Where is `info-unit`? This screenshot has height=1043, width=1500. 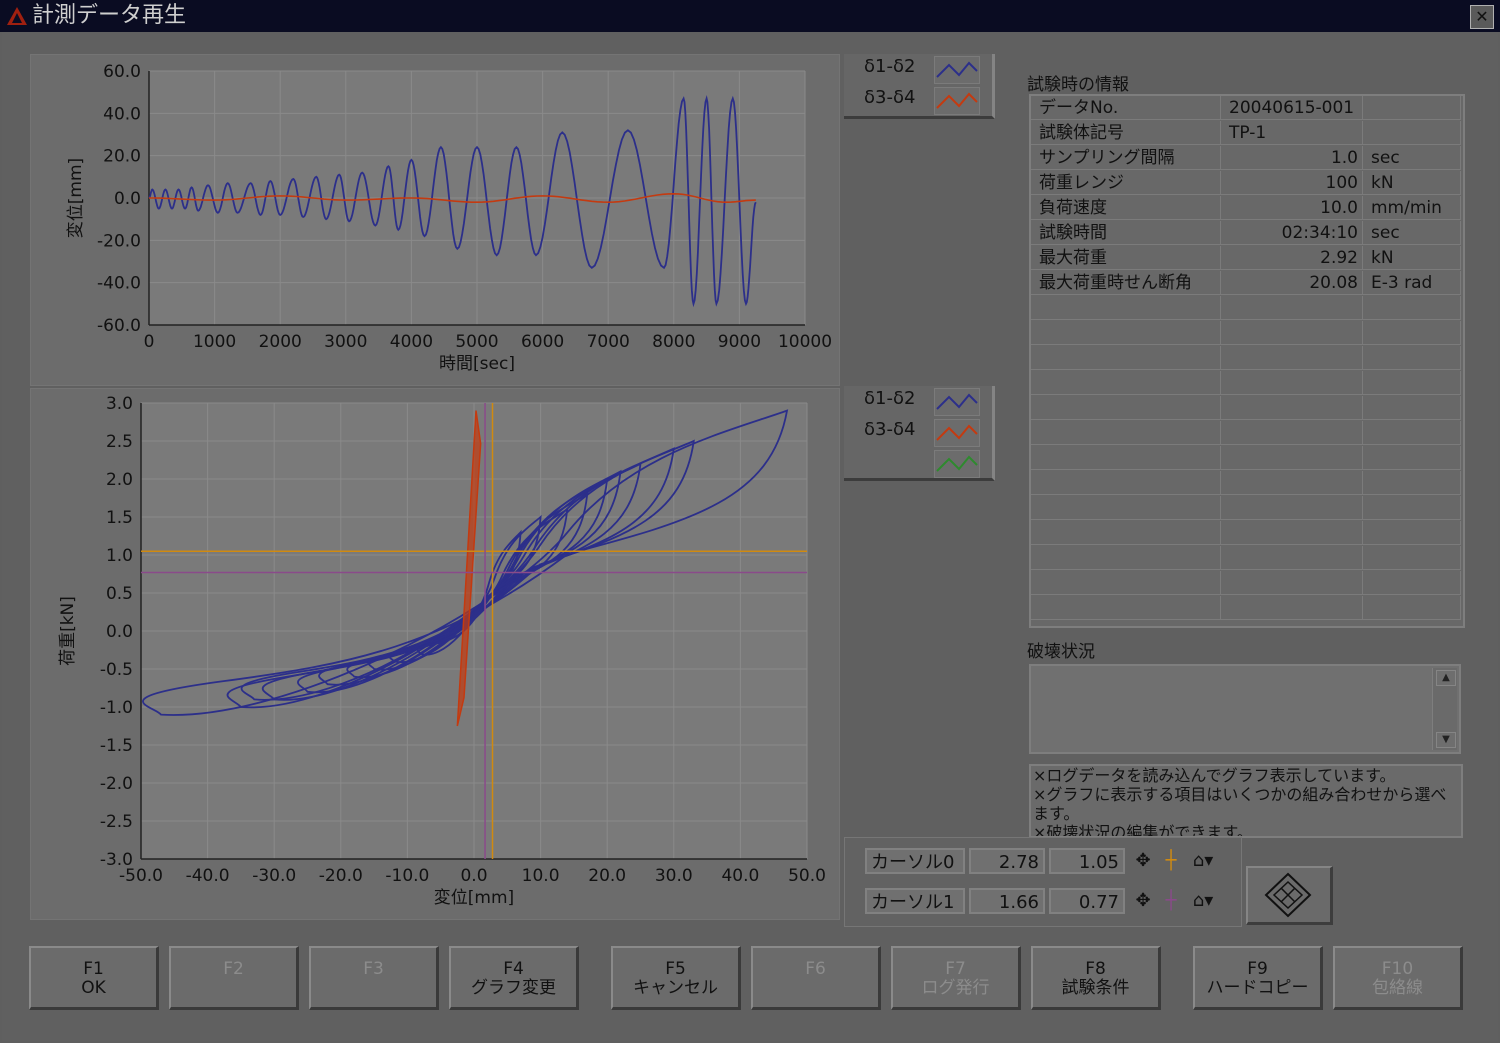 info-unit is located at coordinates (1412, 108).